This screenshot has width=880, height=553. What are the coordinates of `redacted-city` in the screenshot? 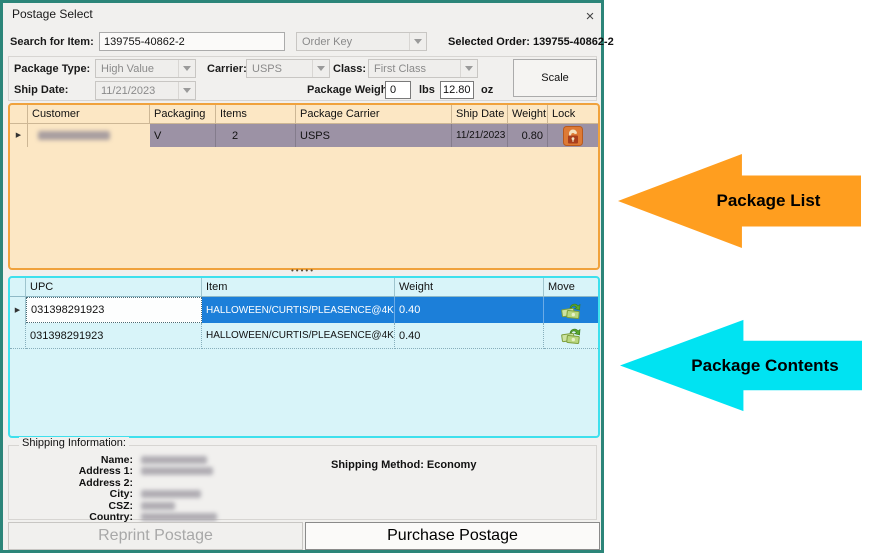 It's located at (171, 494).